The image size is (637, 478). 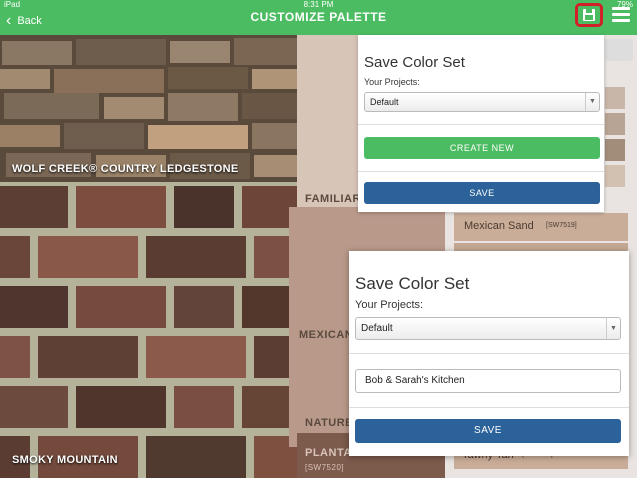 I want to click on mexican-label: MEXICAN, so click(x=326, y=335).